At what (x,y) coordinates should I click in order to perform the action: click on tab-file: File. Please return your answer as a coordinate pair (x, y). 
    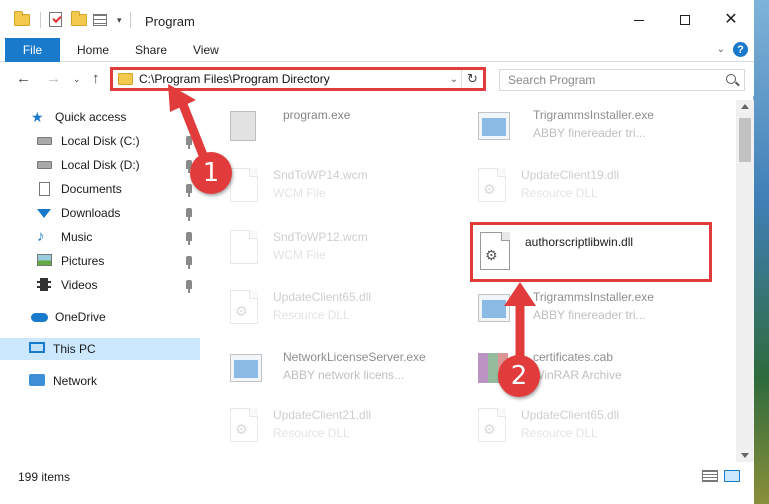
    Looking at the image, I should click on (32, 50).